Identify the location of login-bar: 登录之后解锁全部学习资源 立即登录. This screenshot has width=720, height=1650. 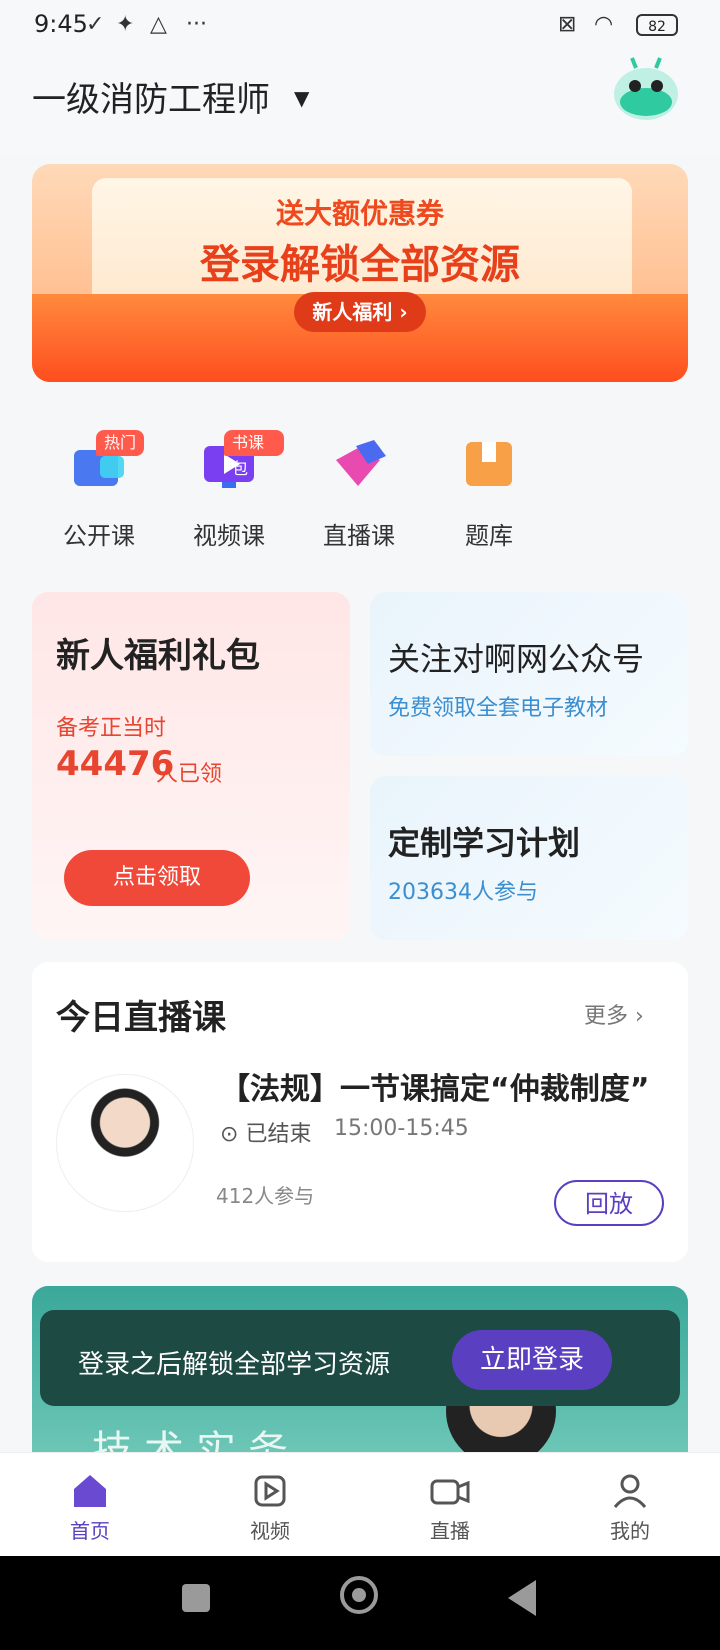
(360, 1358).